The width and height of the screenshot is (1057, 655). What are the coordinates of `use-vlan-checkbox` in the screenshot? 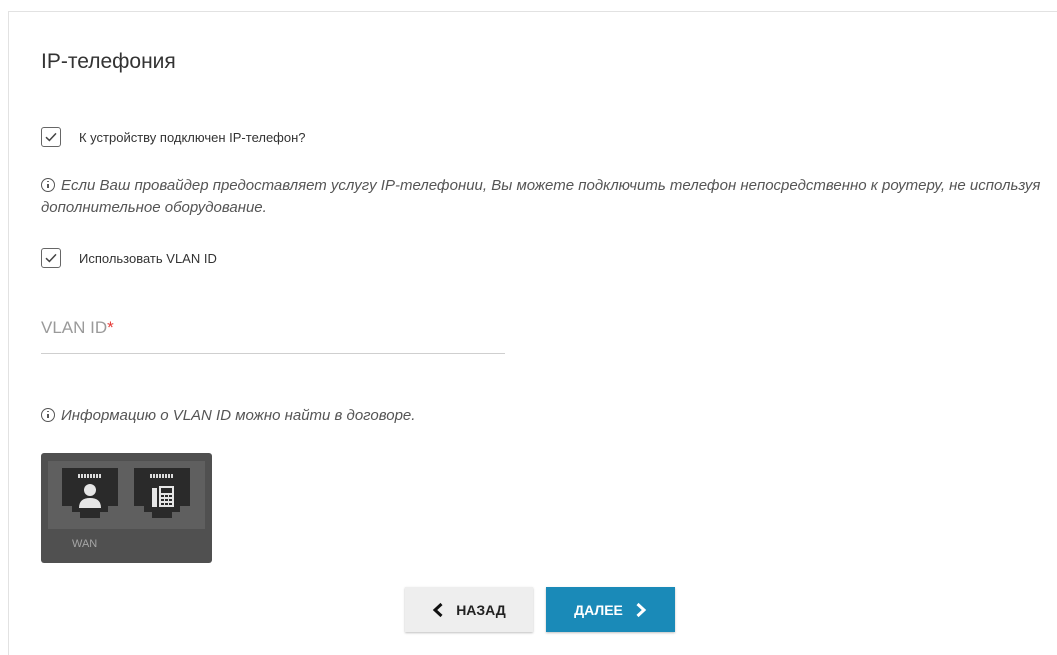 It's located at (51, 258).